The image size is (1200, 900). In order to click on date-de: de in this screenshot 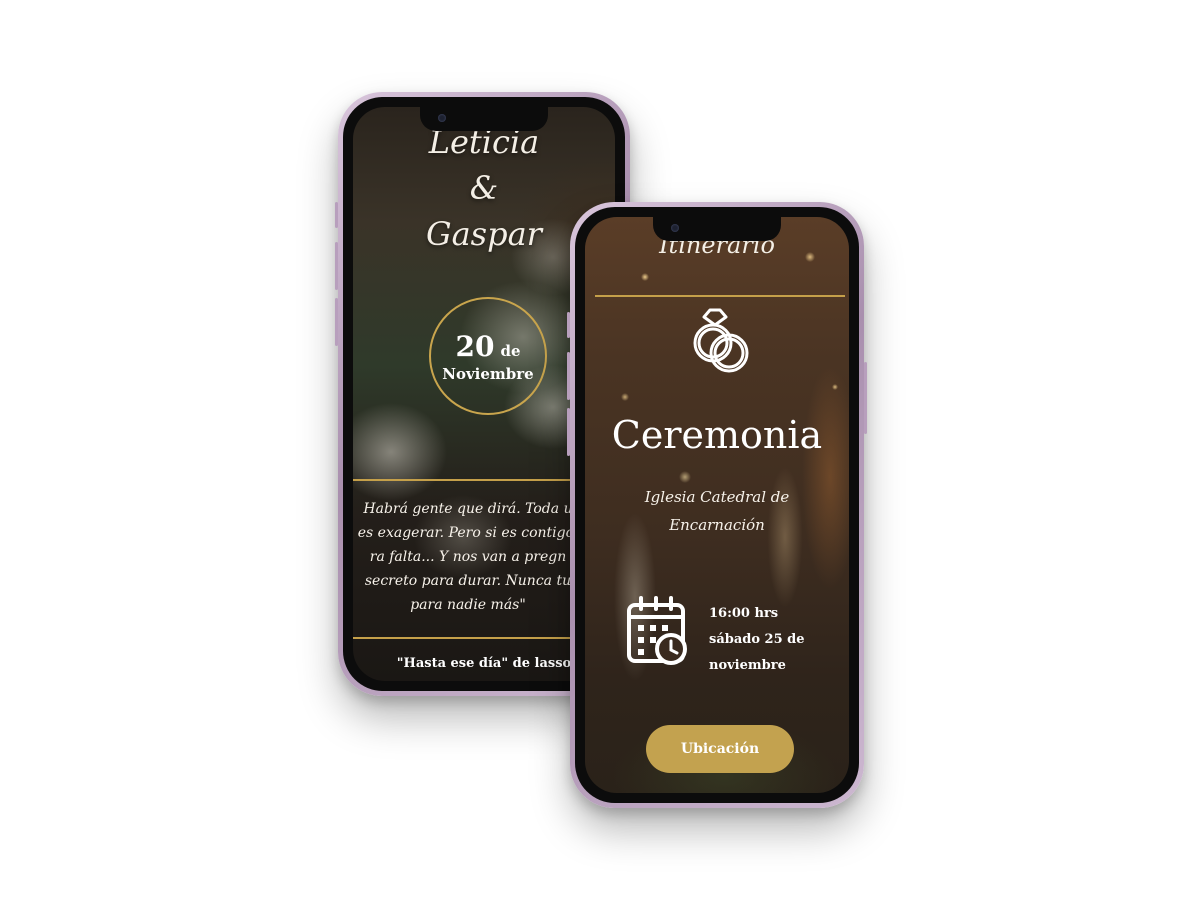, I will do `click(510, 350)`.